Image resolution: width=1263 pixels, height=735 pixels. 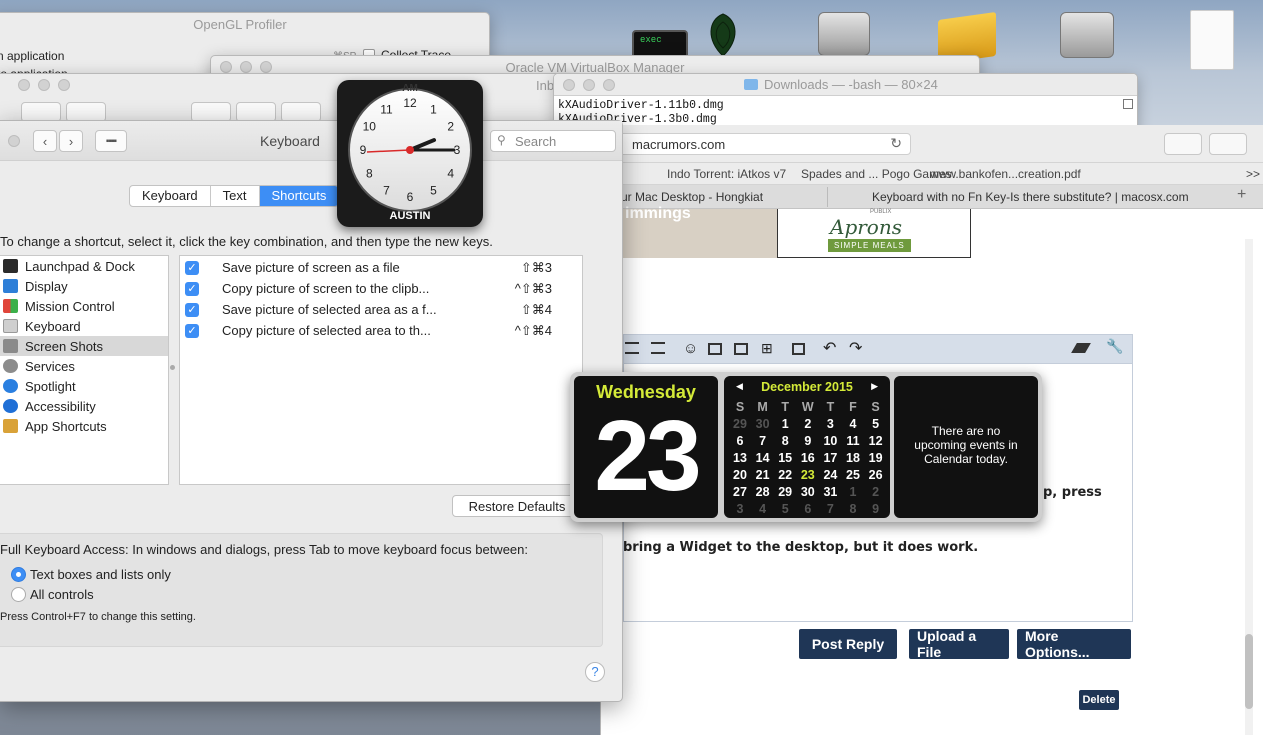 I want to click on category-mission-control: Mission Control, so click(x=84, y=306).